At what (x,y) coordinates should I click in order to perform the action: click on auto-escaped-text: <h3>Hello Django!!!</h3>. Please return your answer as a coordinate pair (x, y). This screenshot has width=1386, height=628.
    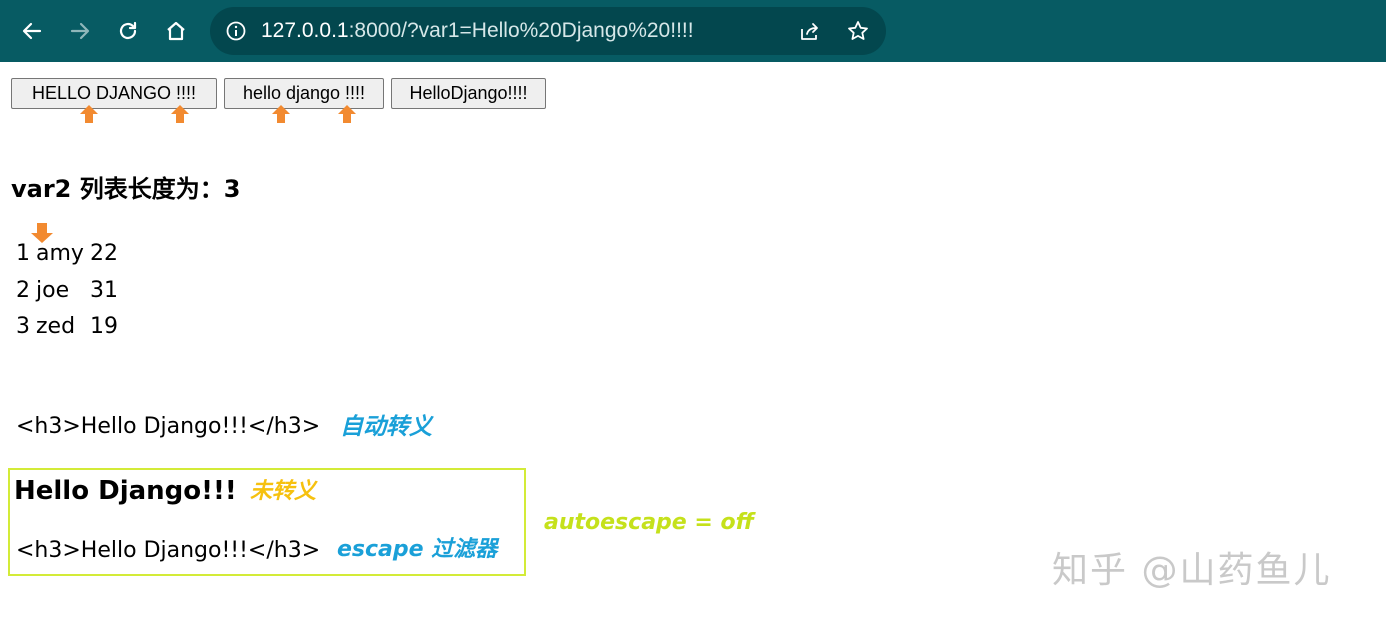
    Looking at the image, I should click on (168, 426).